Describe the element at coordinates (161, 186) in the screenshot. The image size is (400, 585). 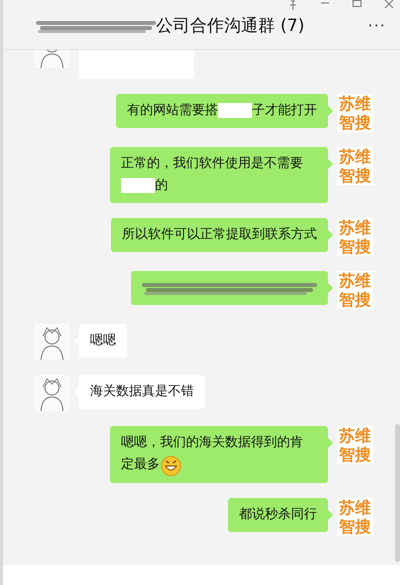
I see `message-text: 的` at that location.